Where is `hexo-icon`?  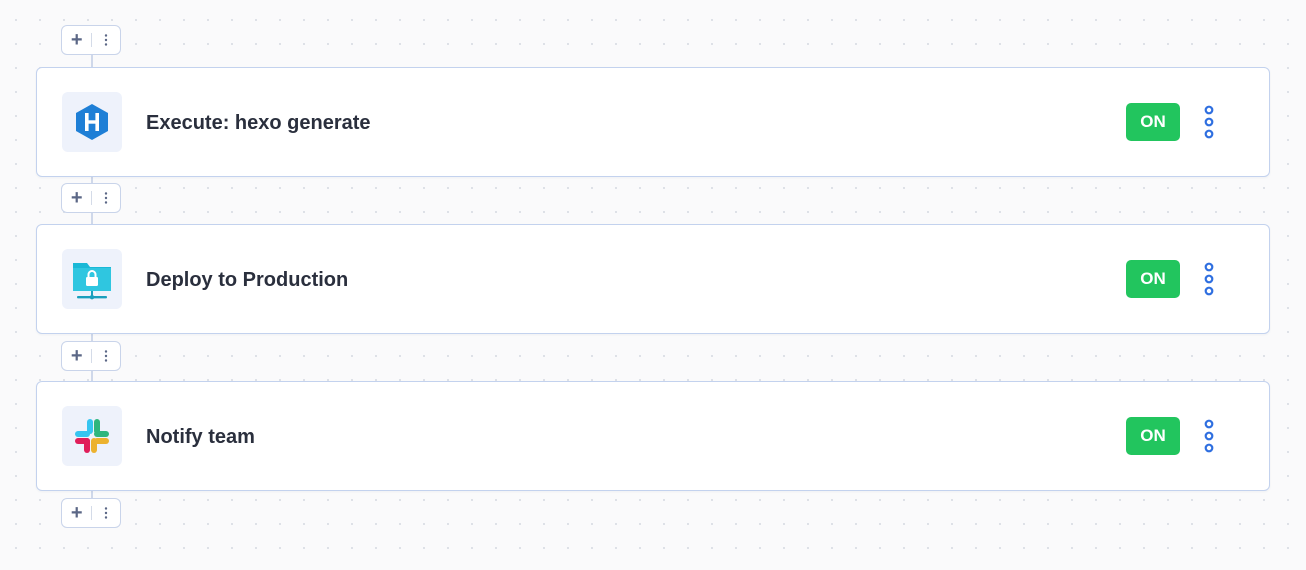 hexo-icon is located at coordinates (92, 122).